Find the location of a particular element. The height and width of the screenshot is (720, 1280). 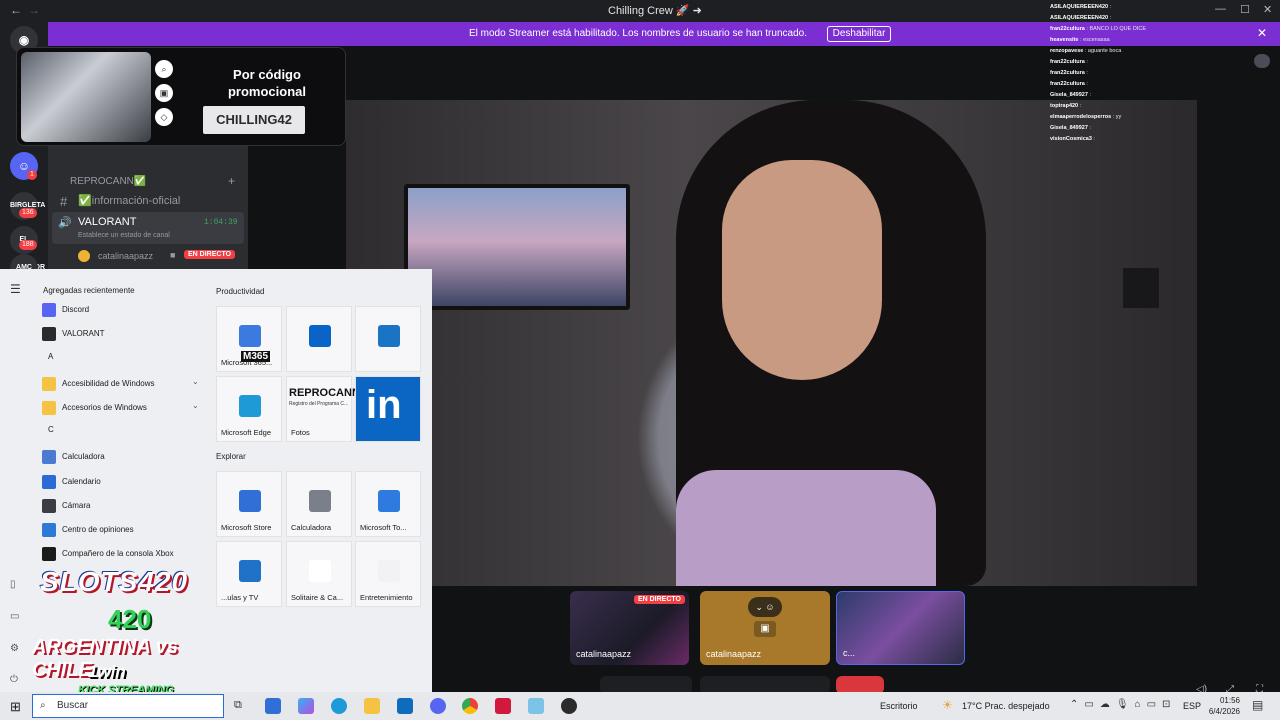

app-tile: Microsoft Edge is located at coordinates (249, 409).